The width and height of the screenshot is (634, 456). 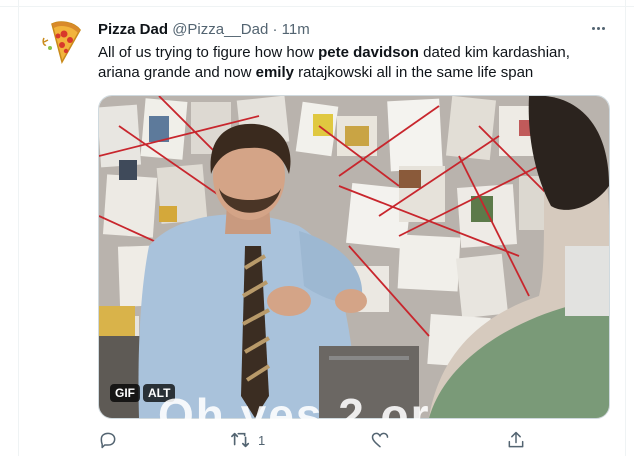 What do you see at coordinates (274, 72) in the screenshot?
I see `tweet-text-bold: emily` at bounding box center [274, 72].